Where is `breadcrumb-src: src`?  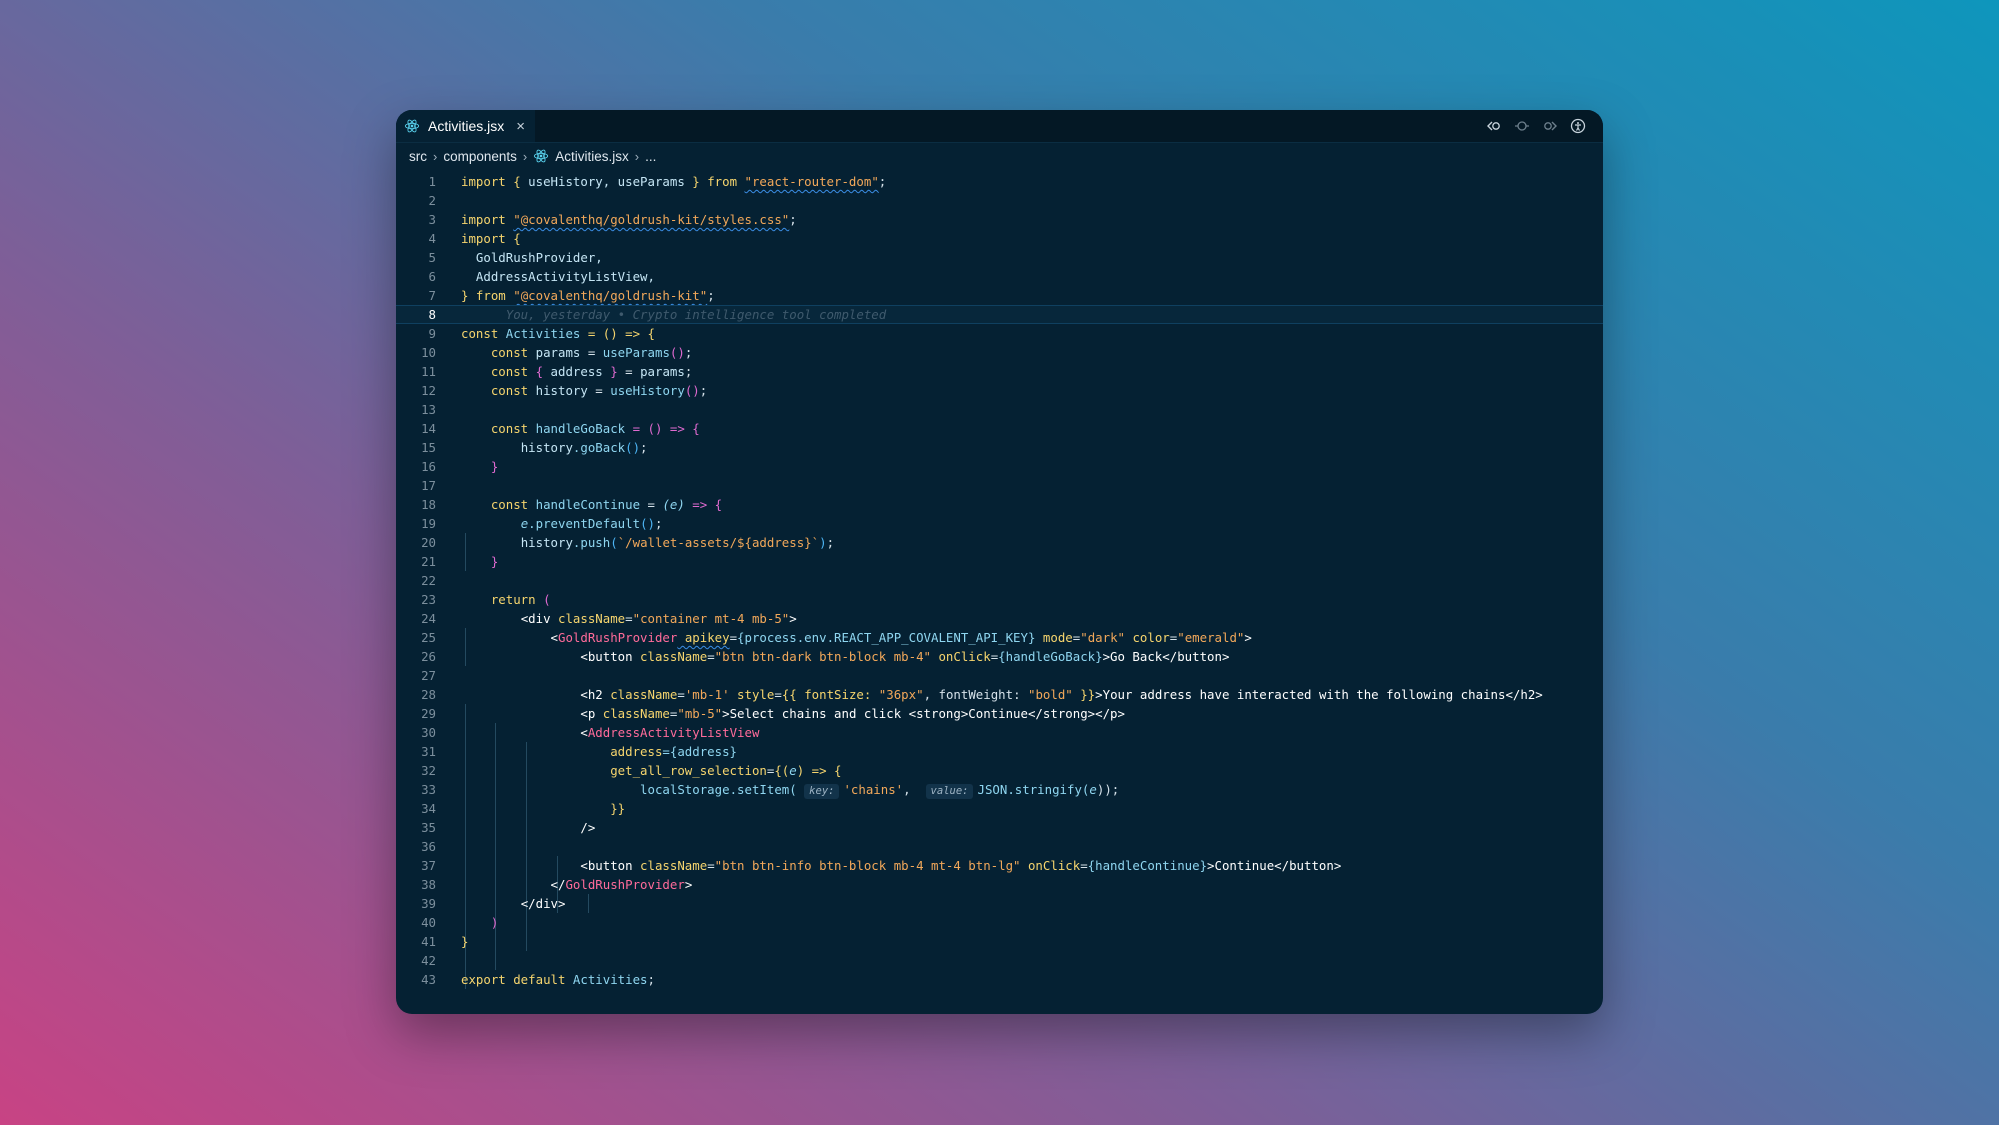
breadcrumb-src: src is located at coordinates (418, 156).